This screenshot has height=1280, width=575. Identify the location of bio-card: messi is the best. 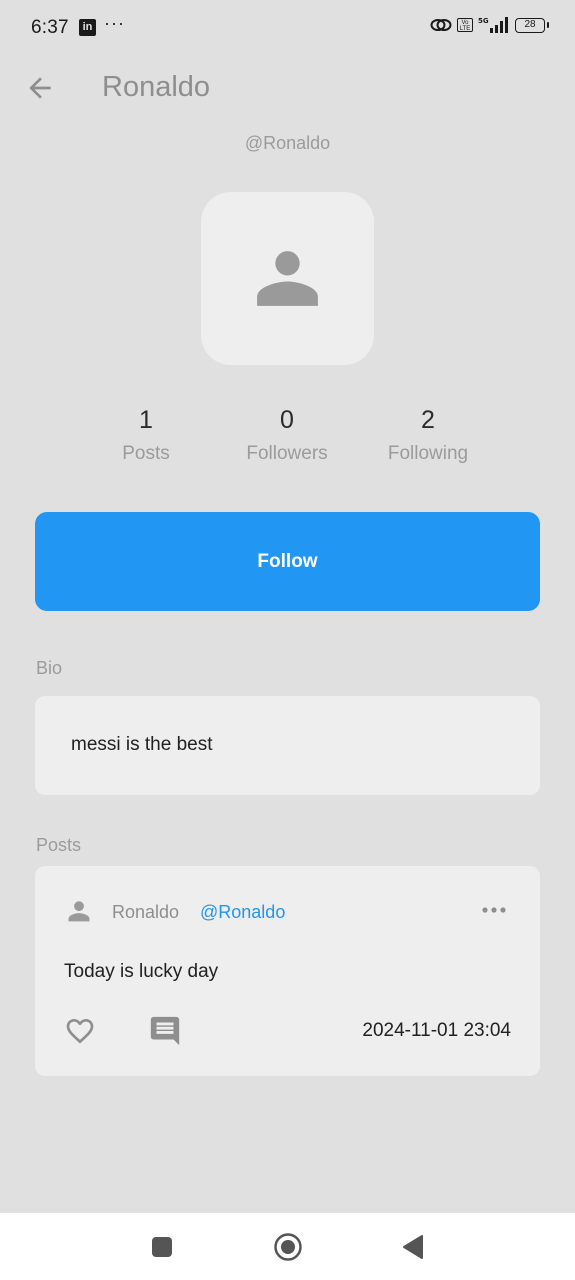
(287, 745).